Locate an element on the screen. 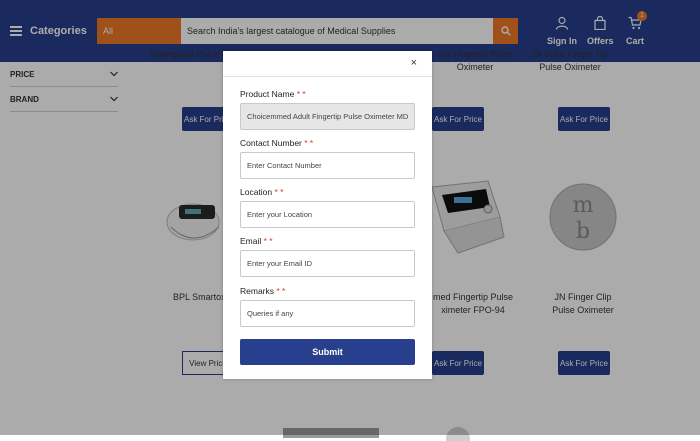  remarks-field is located at coordinates (327, 313).